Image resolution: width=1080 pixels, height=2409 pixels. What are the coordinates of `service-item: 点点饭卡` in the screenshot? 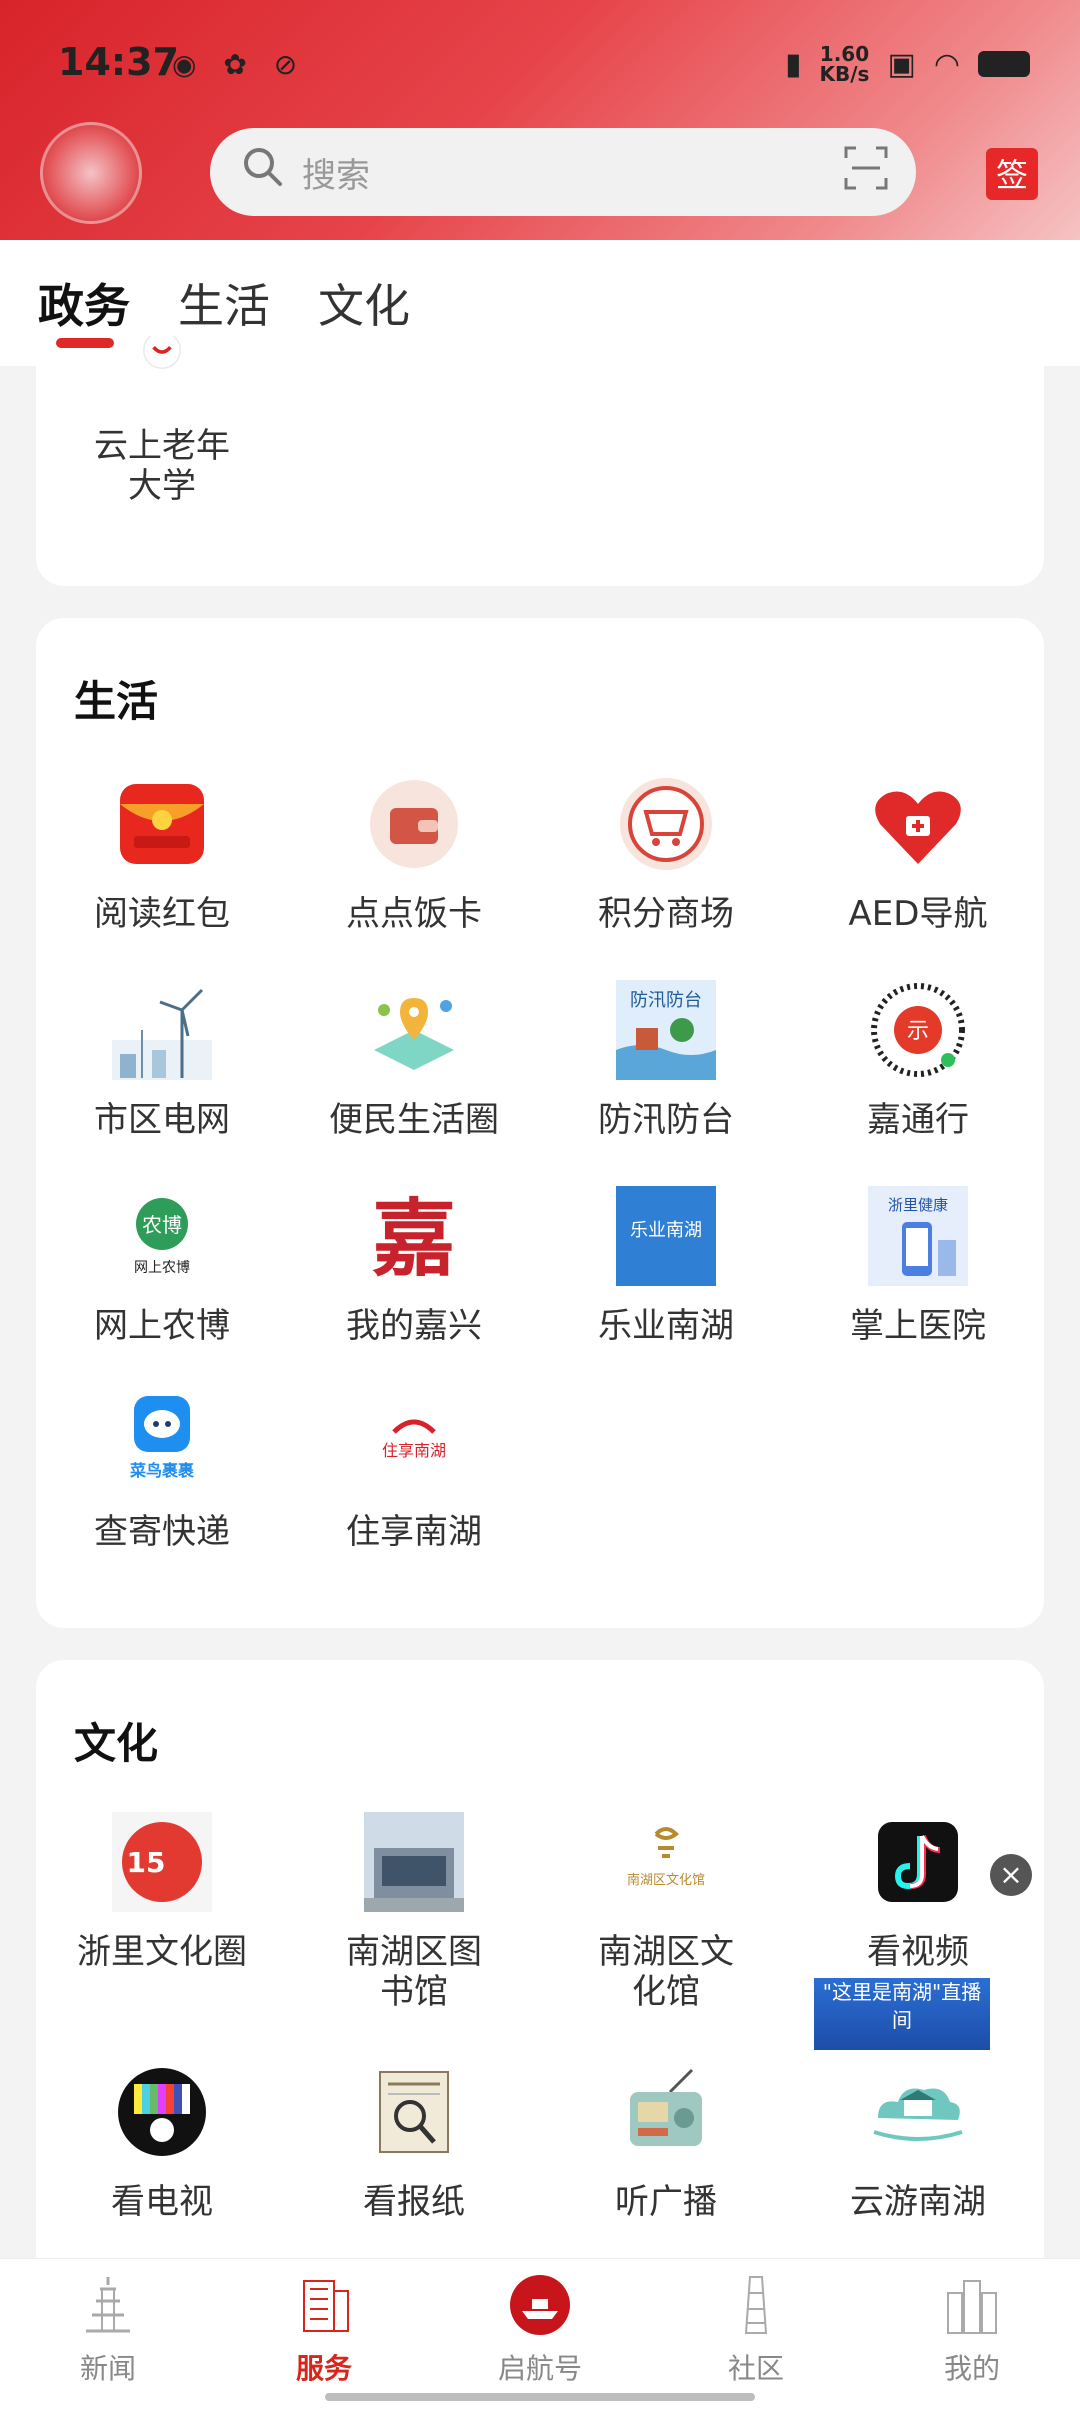 It's located at (414, 854).